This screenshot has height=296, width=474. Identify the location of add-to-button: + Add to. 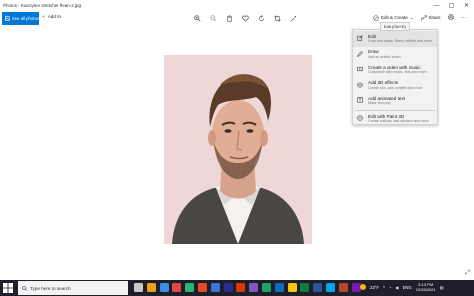
(51, 16).